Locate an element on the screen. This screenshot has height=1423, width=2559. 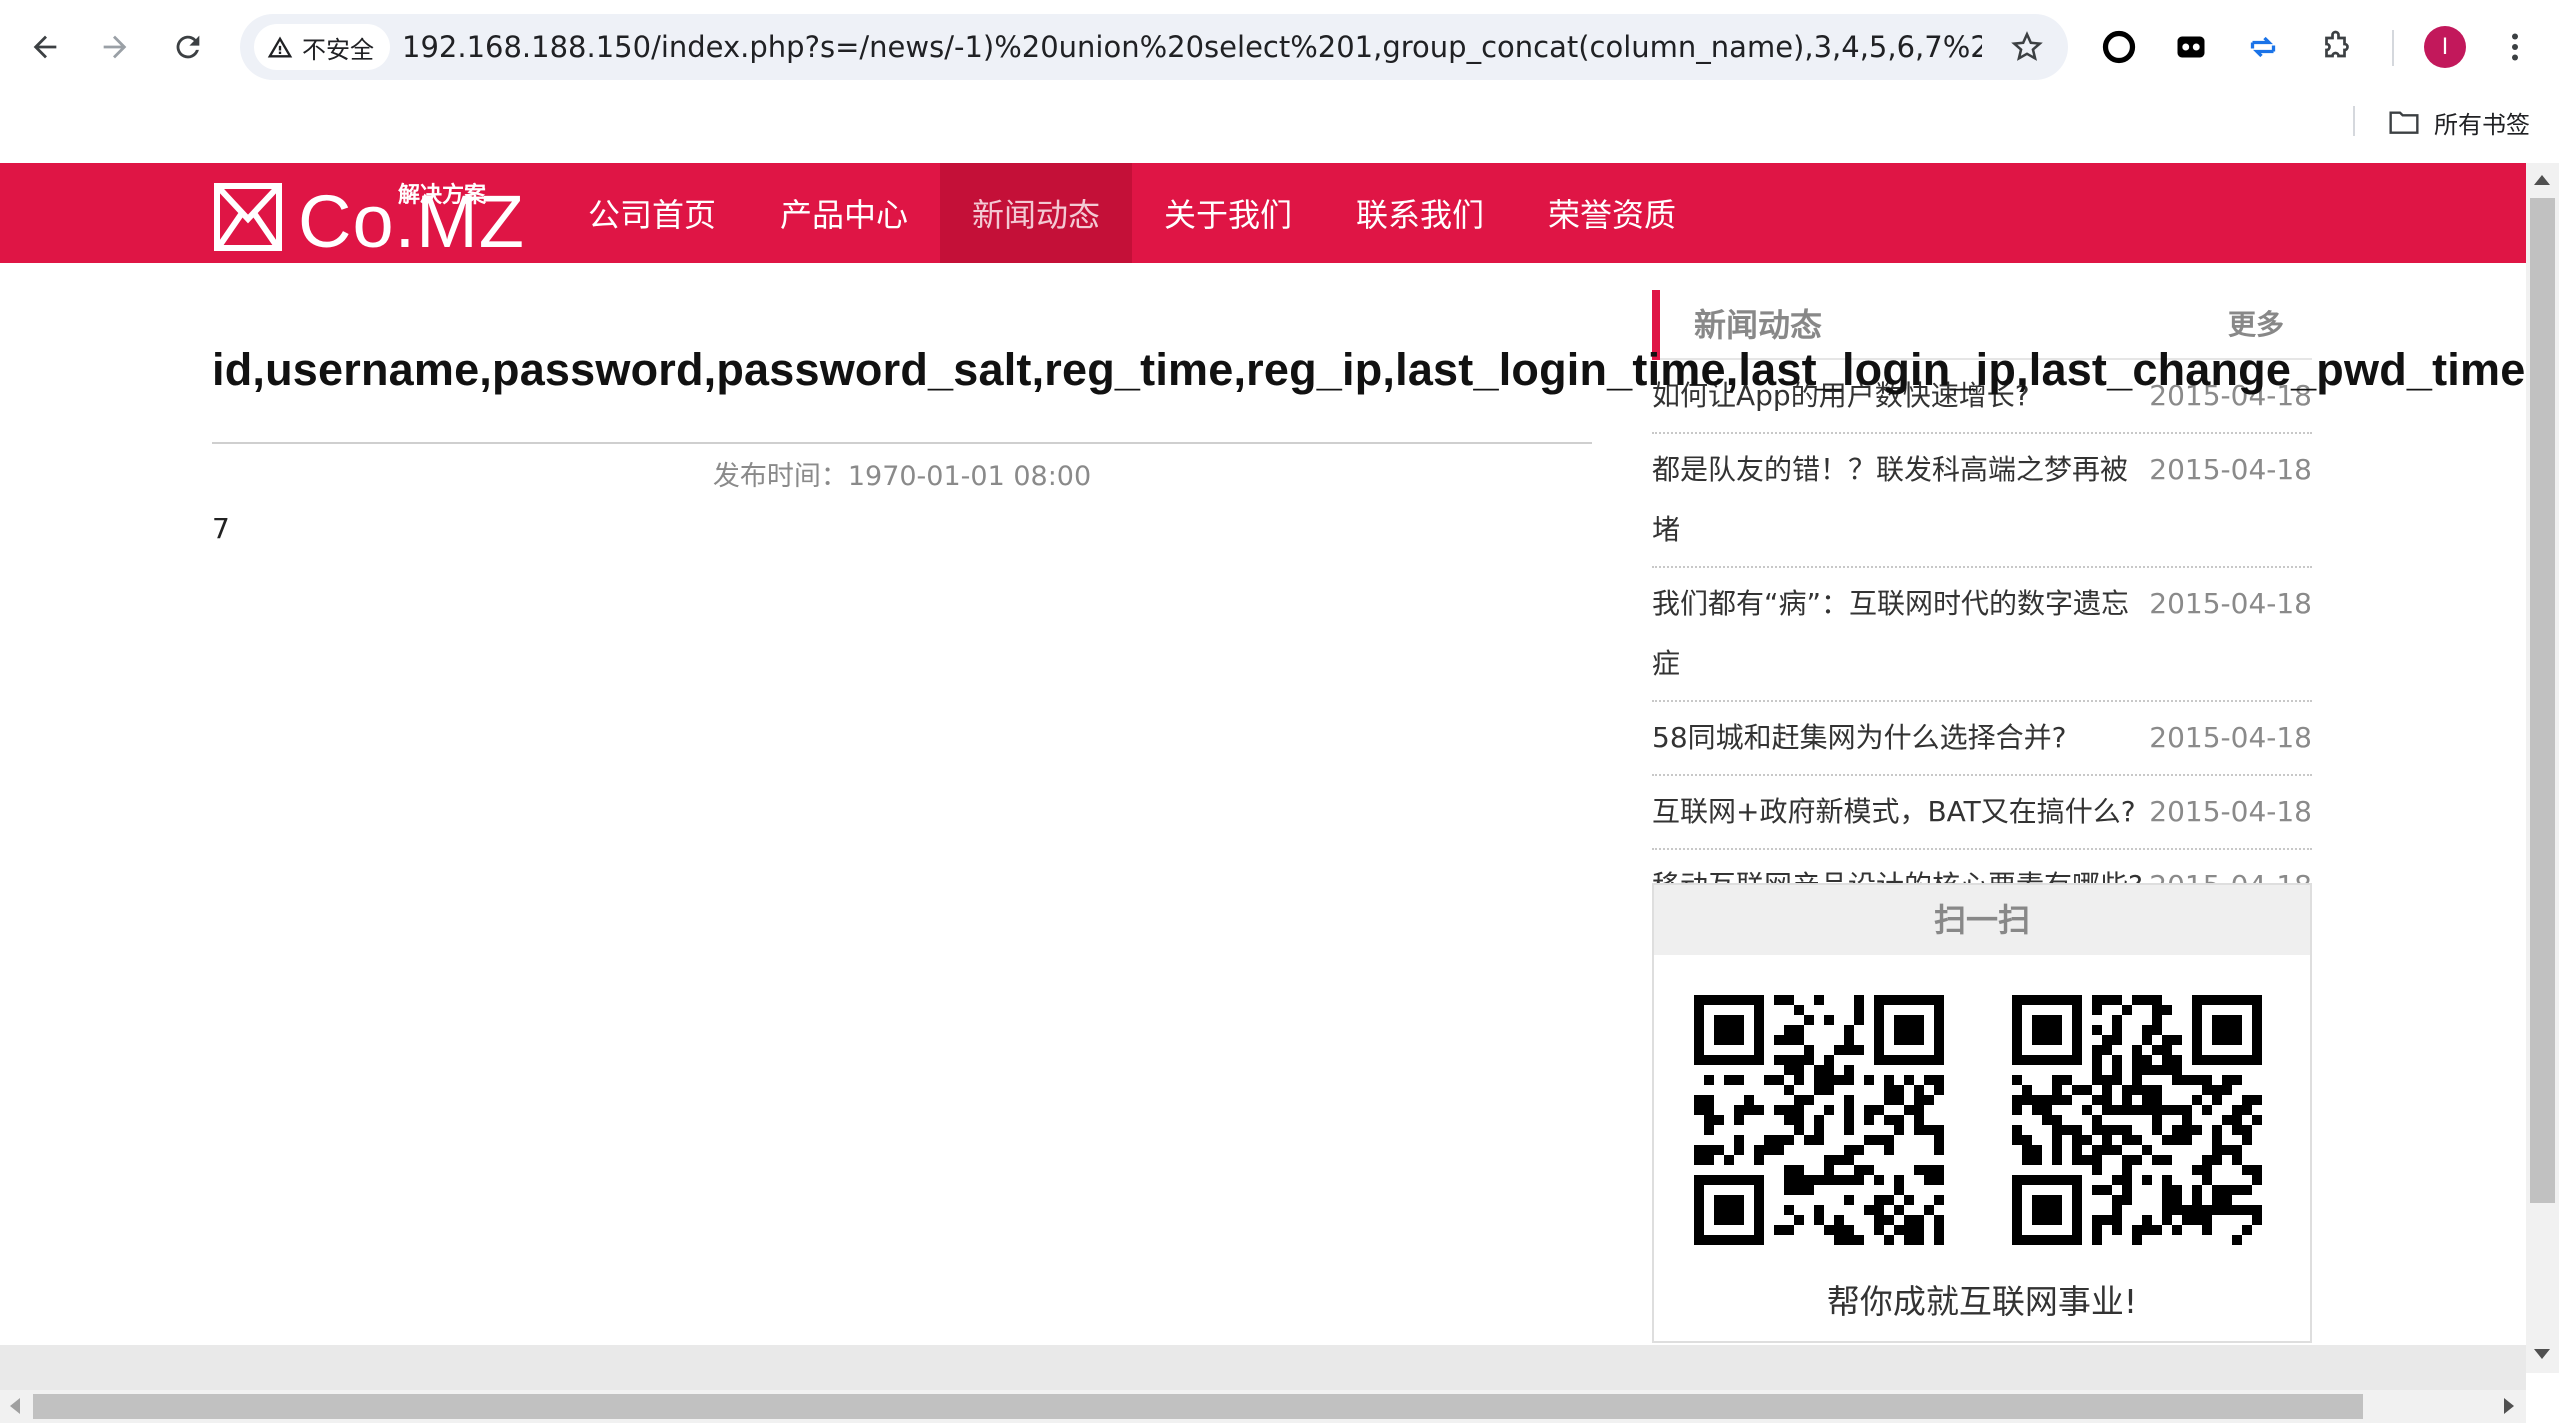
horizontal-scrollbar is located at coordinates (1263, 1406).